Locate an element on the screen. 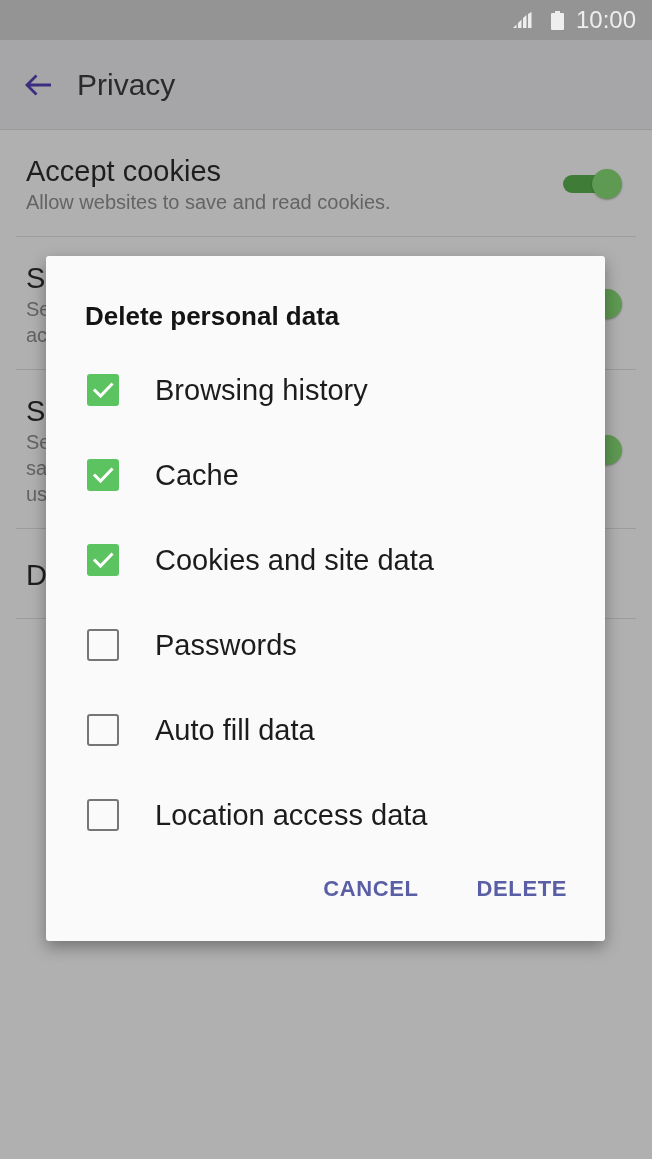 This screenshot has height=1159, width=652. signal-icon is located at coordinates (522, 20).